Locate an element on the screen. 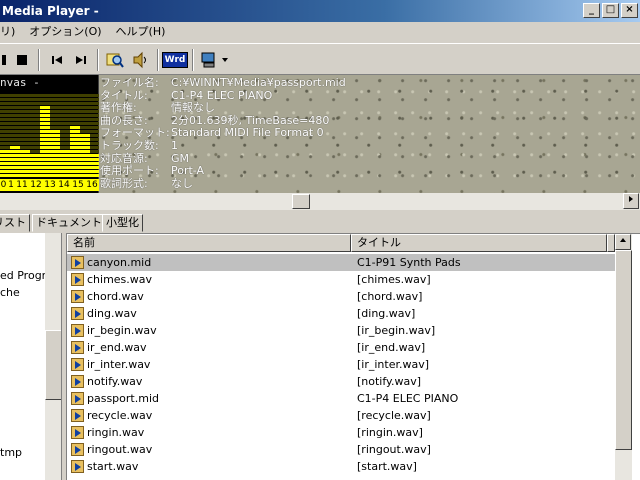 The width and height of the screenshot is (640, 480). list-item: start.wav [start.wav] is located at coordinates (341, 466).